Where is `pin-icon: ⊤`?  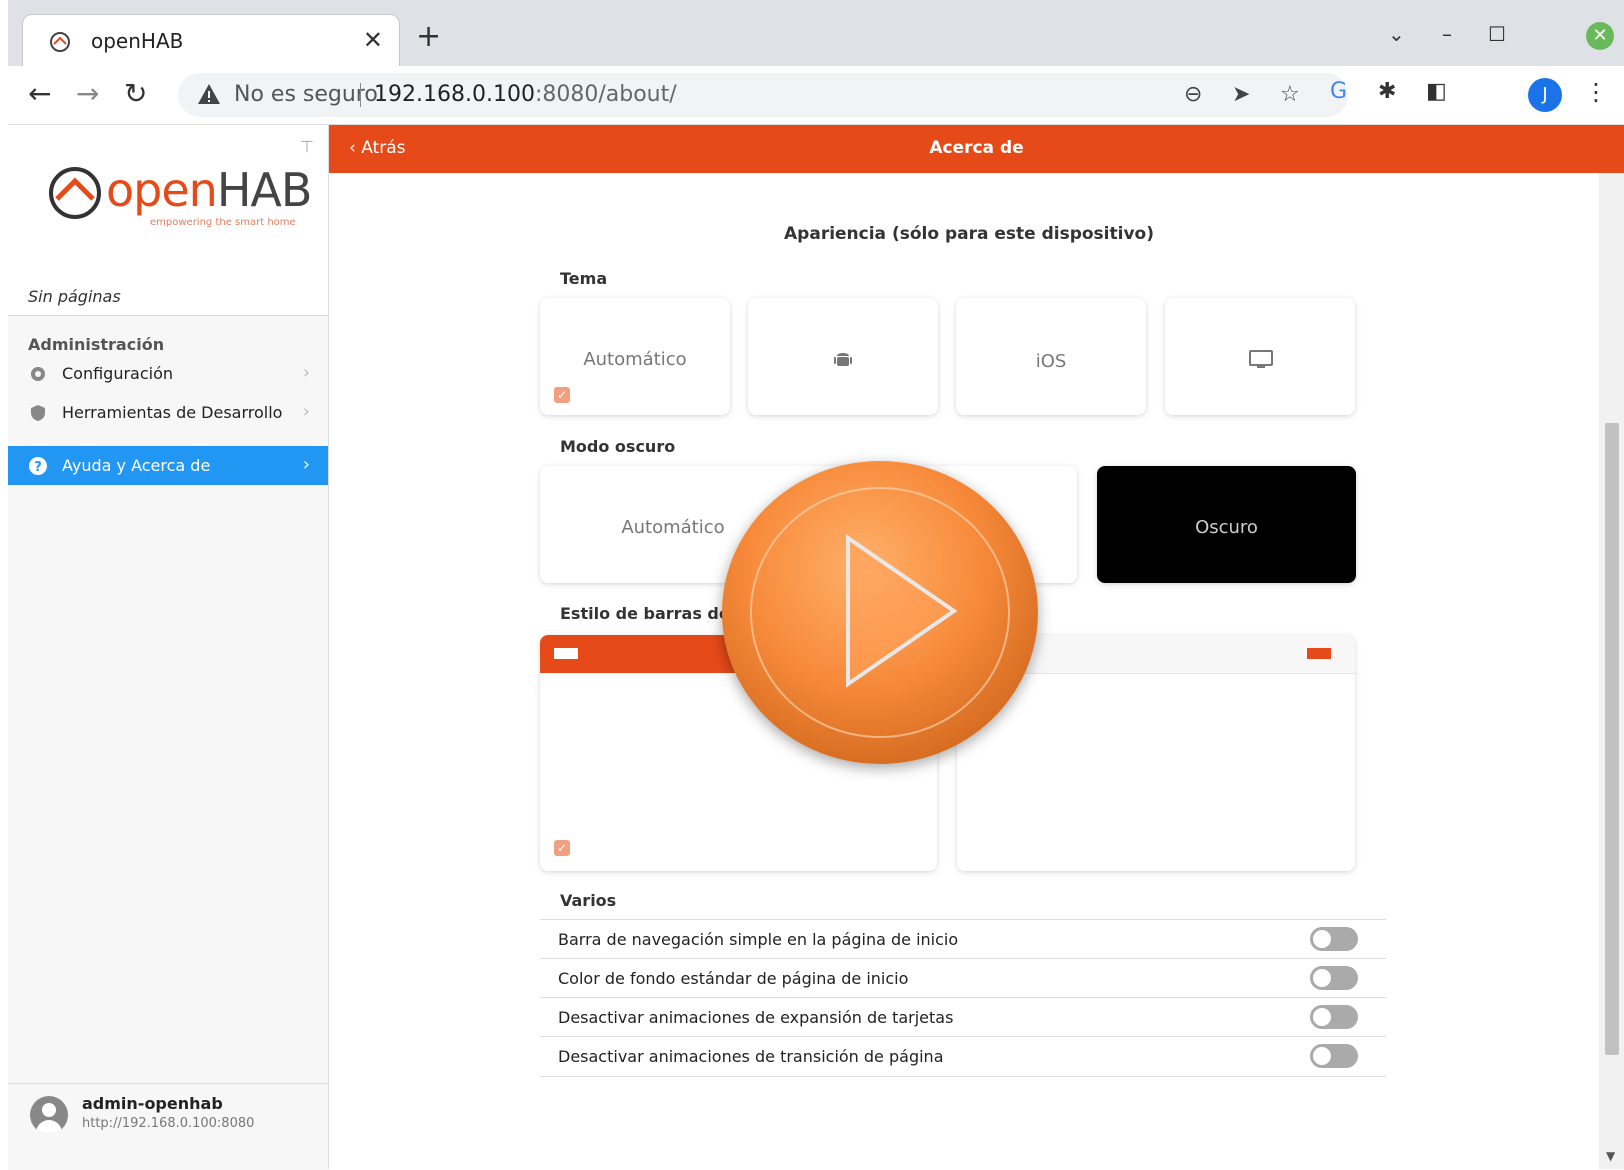 pin-icon: ⊤ is located at coordinates (307, 146).